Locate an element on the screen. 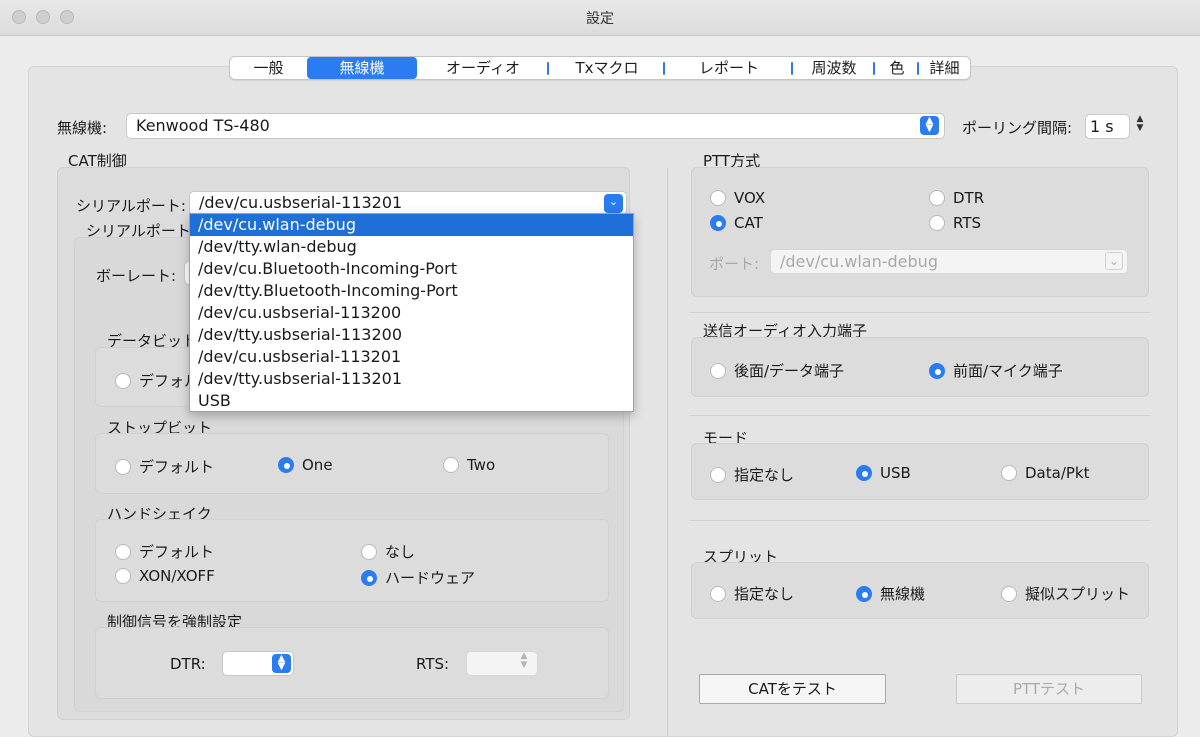  radio-model-stepper-icon: ▲ ▼ is located at coordinates (929, 125).